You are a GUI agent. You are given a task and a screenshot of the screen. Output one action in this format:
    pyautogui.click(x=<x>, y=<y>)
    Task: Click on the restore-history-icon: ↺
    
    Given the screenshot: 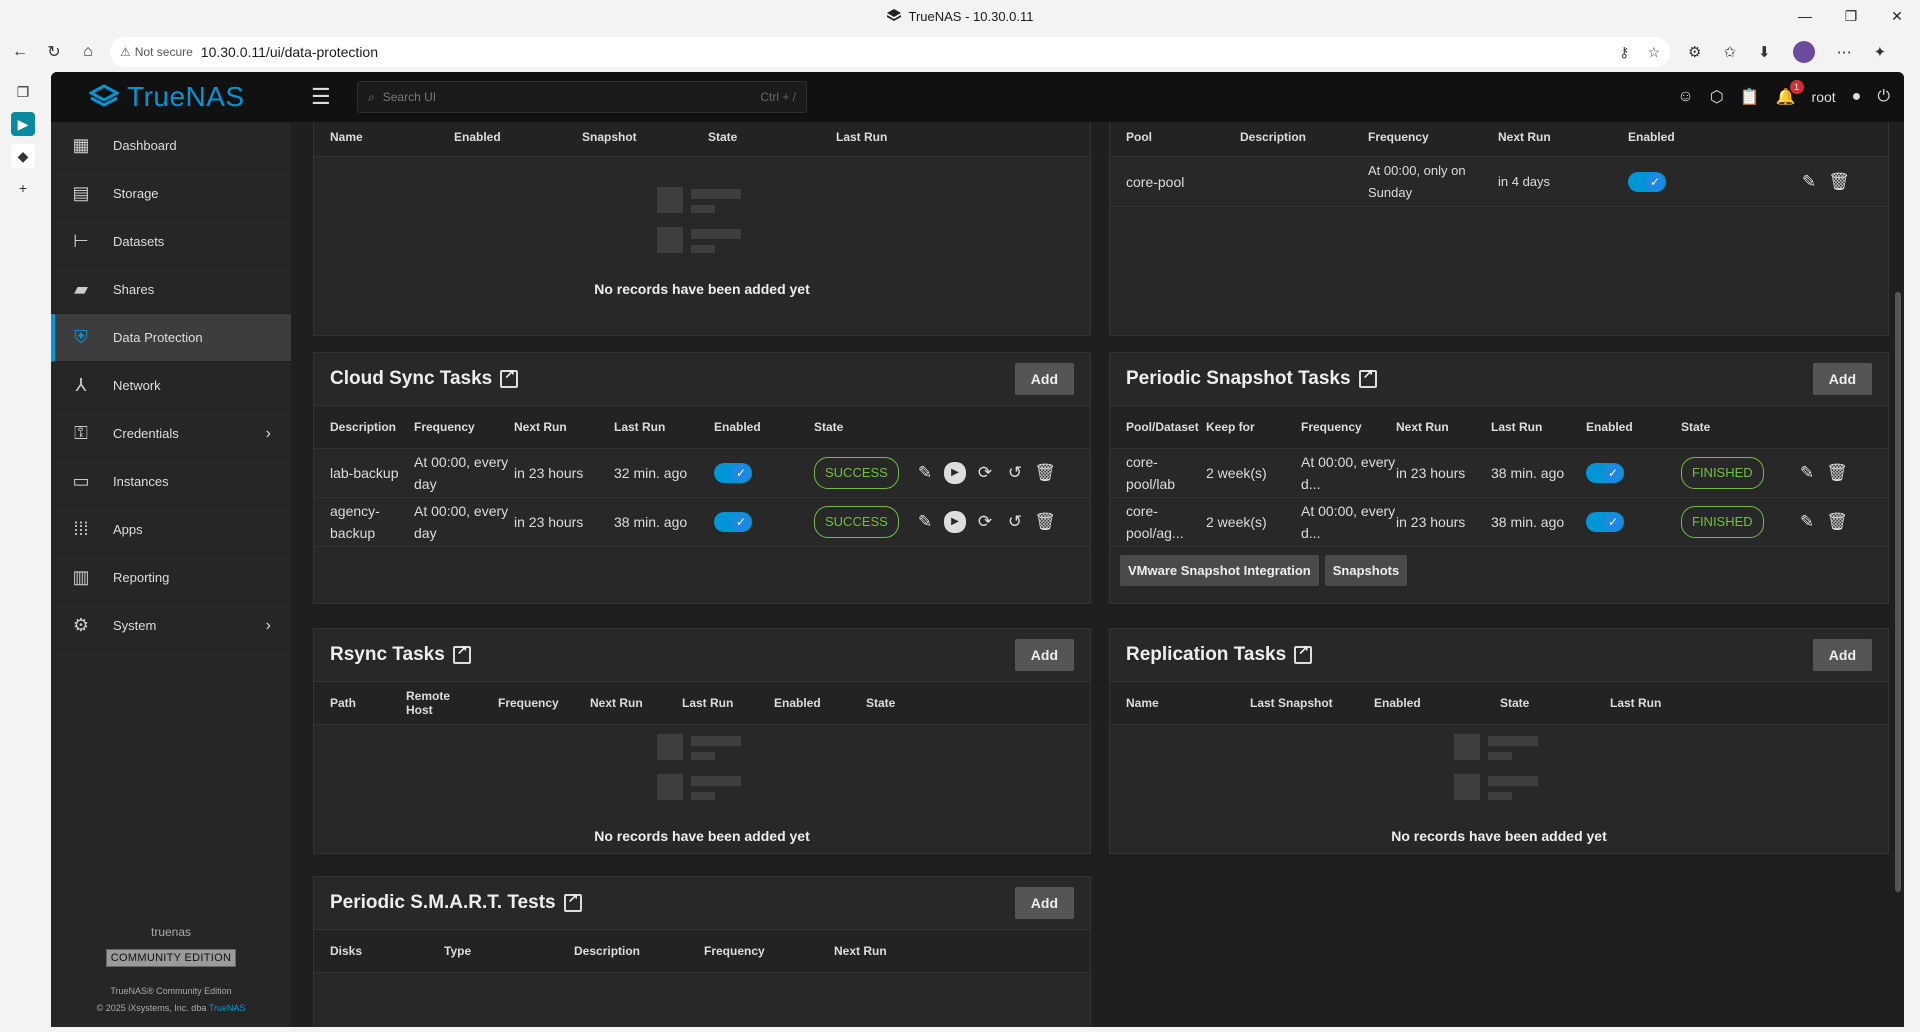 What is the action you would take?
    pyautogui.click(x=1015, y=473)
    